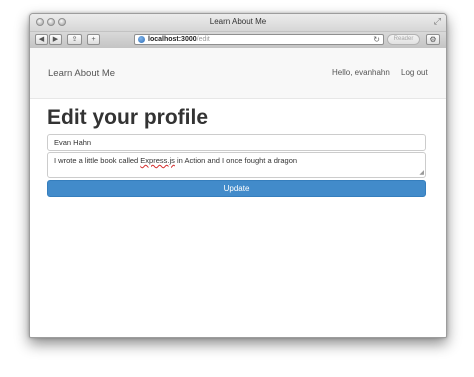 The image size is (474, 377). What do you see at coordinates (236, 160) in the screenshot?
I see `bio-text-after: in Action and I once fought a dragon` at bounding box center [236, 160].